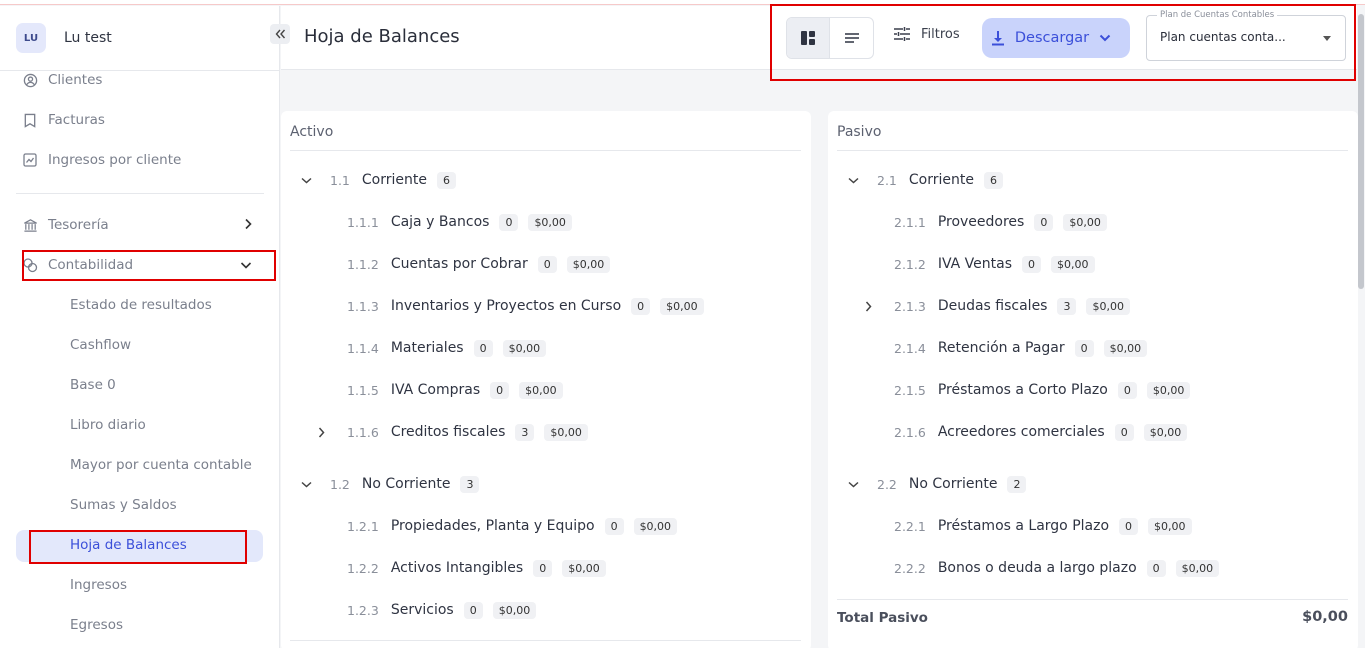  What do you see at coordinates (108, 425) in the screenshot?
I see `sidebar-subitem-libro-diario: Libro diario` at bounding box center [108, 425].